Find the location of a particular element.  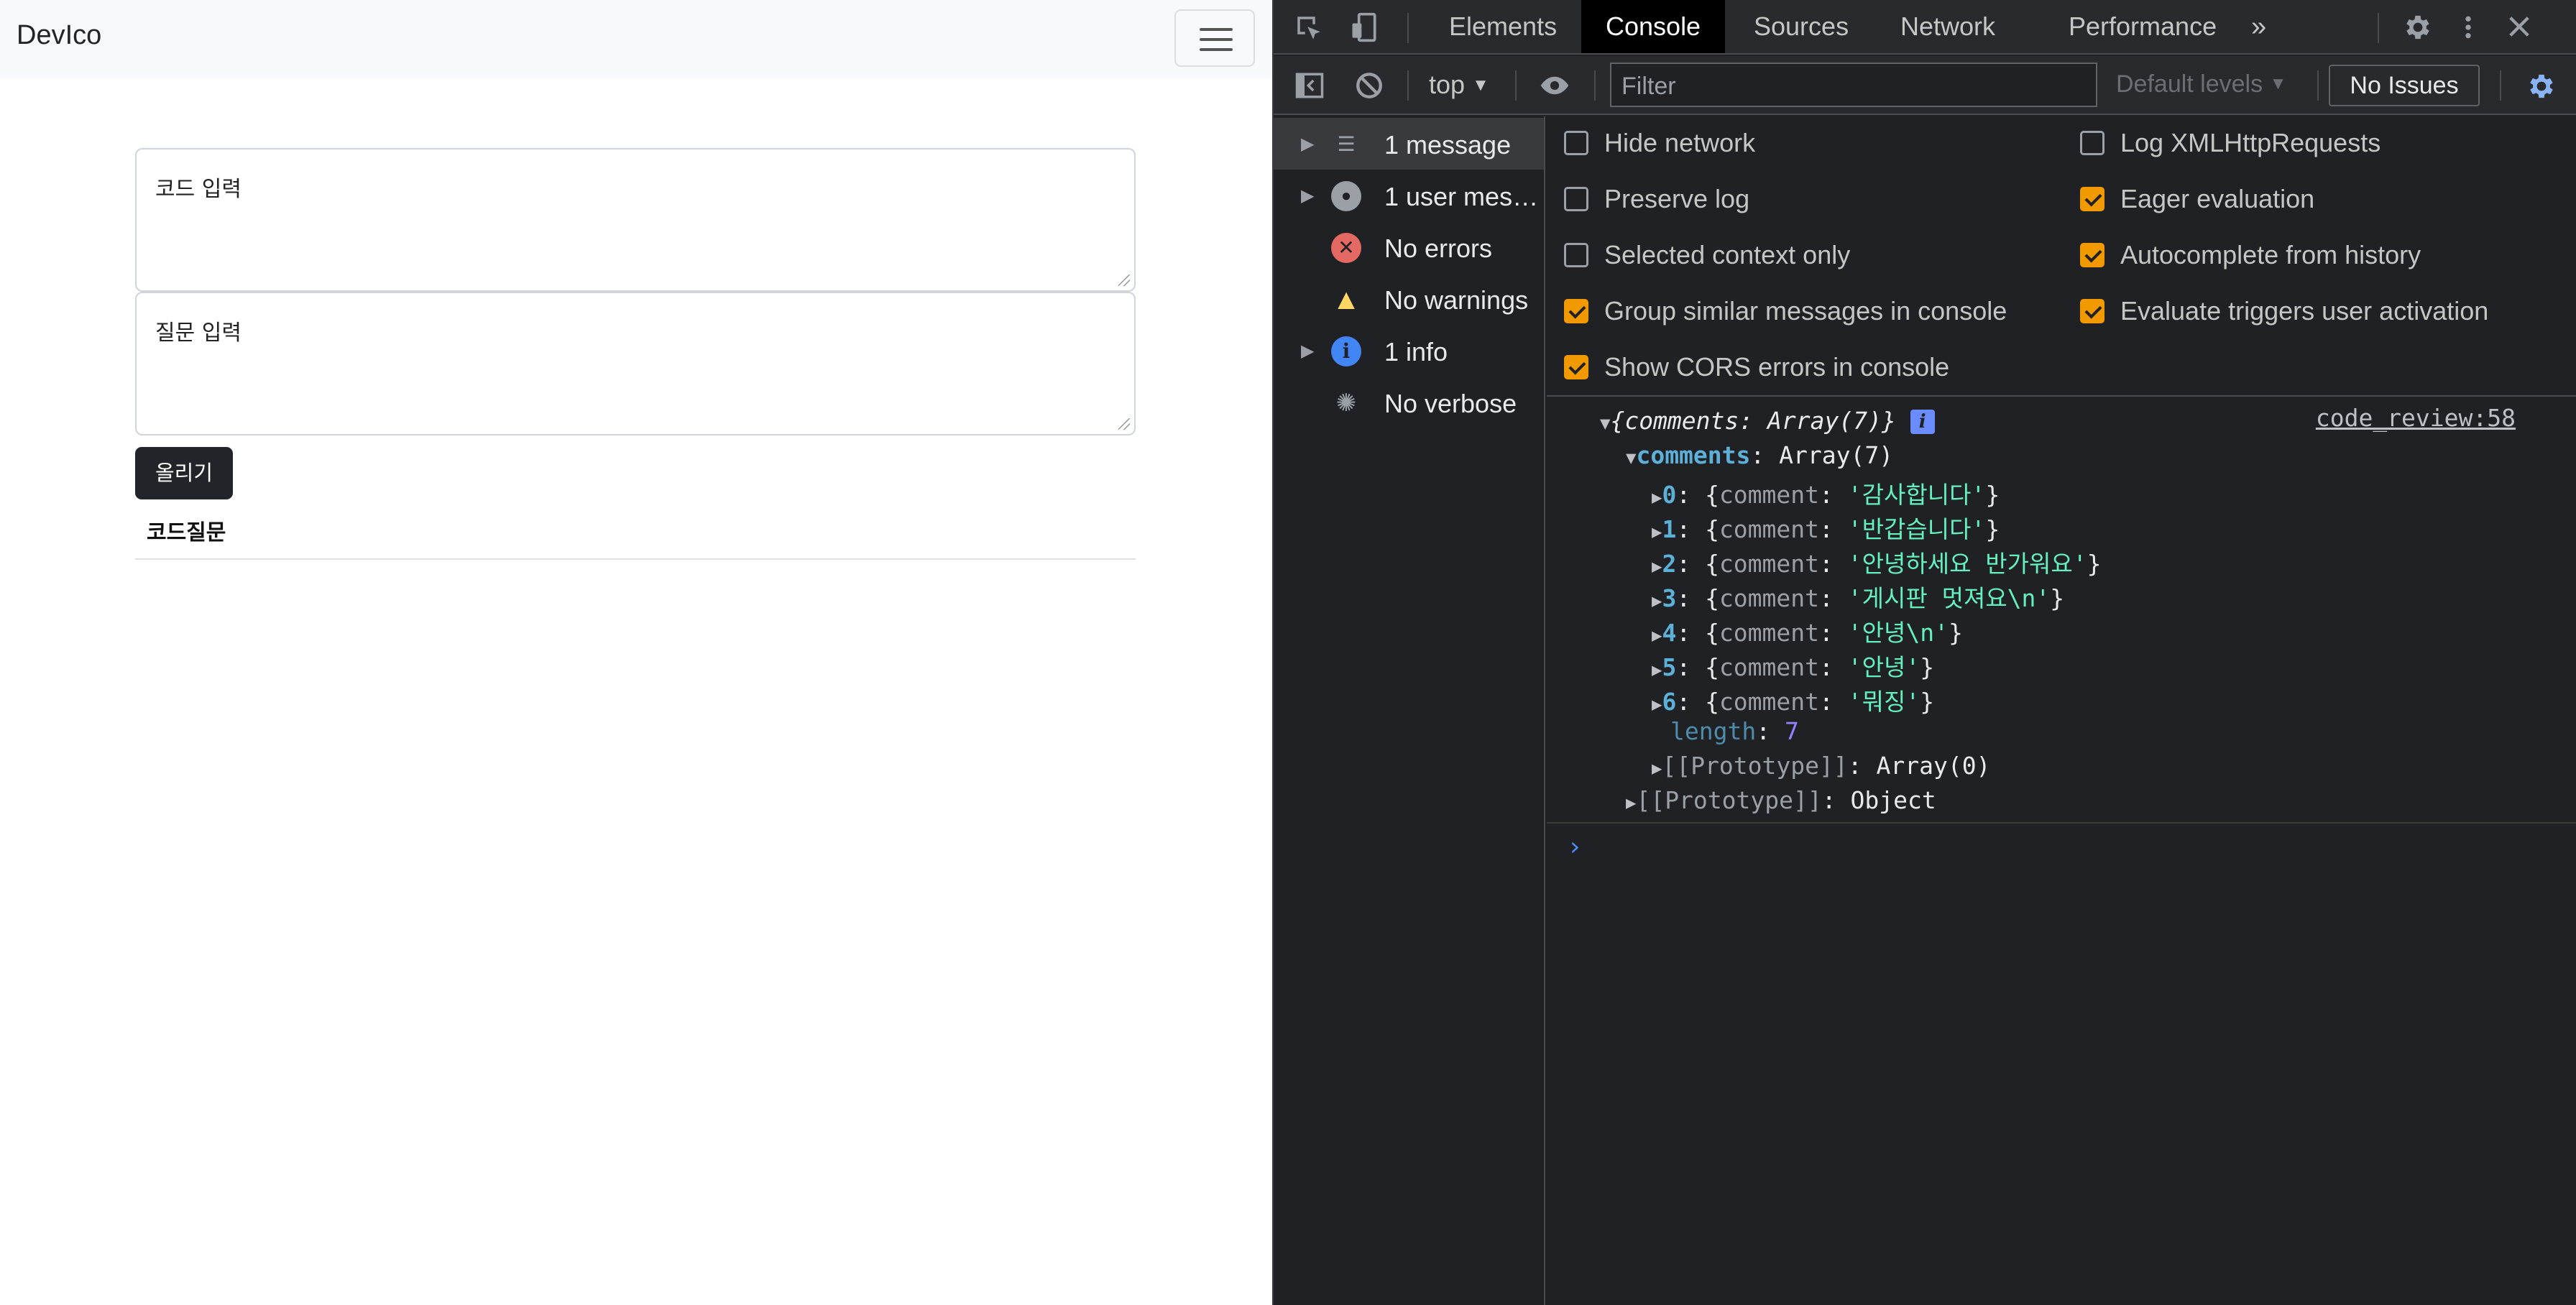

code-input-placeholder: 코드 입력 is located at coordinates (198, 189).